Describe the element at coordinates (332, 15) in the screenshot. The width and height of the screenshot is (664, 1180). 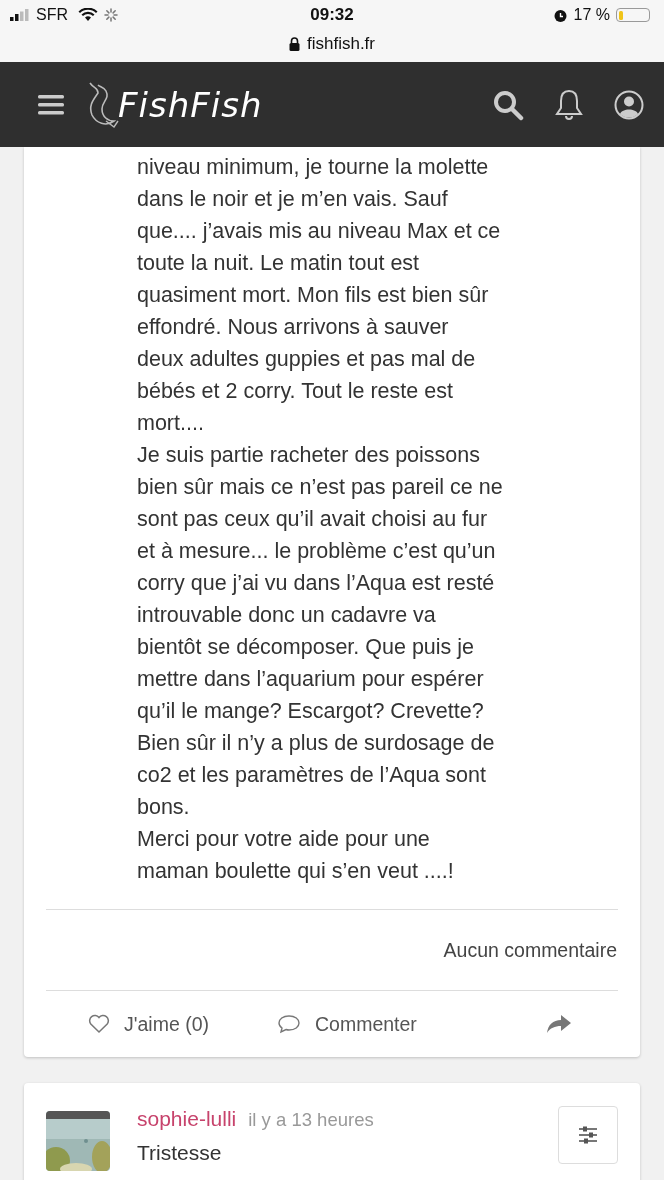
I see `clock-time: 09:32` at that location.